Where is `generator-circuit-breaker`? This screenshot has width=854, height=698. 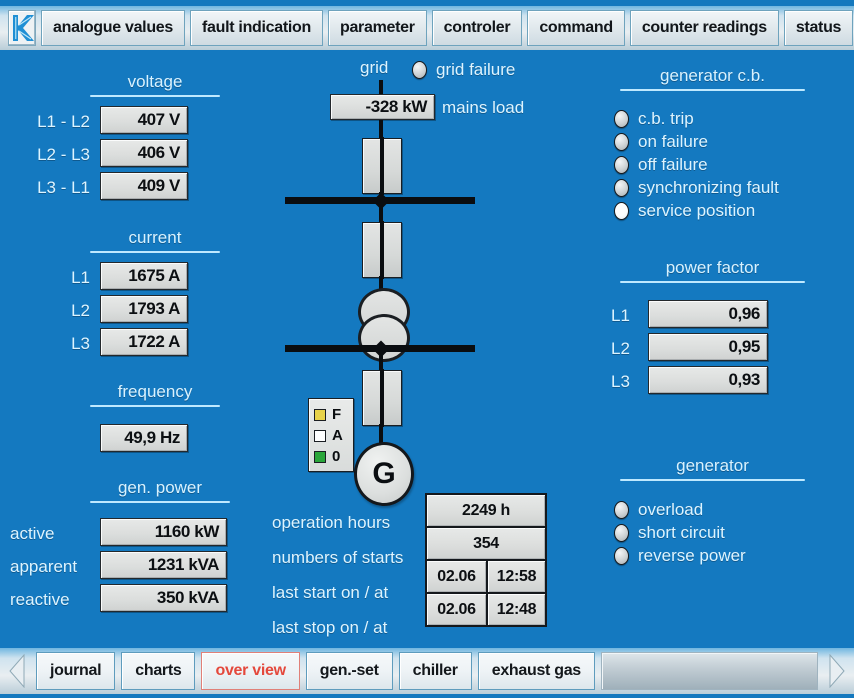 generator-circuit-breaker is located at coordinates (382, 398).